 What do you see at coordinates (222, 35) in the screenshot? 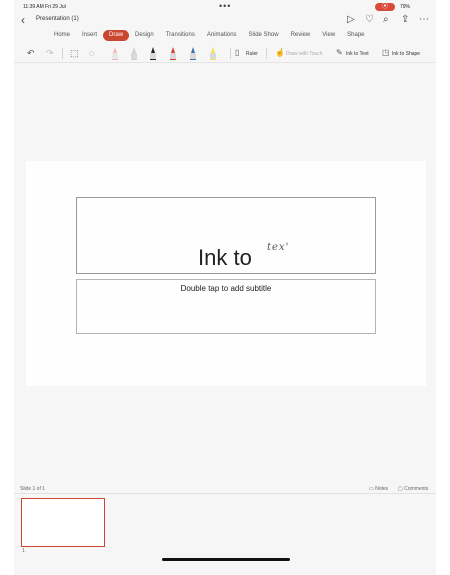
I see `tab-animations: Animations` at bounding box center [222, 35].